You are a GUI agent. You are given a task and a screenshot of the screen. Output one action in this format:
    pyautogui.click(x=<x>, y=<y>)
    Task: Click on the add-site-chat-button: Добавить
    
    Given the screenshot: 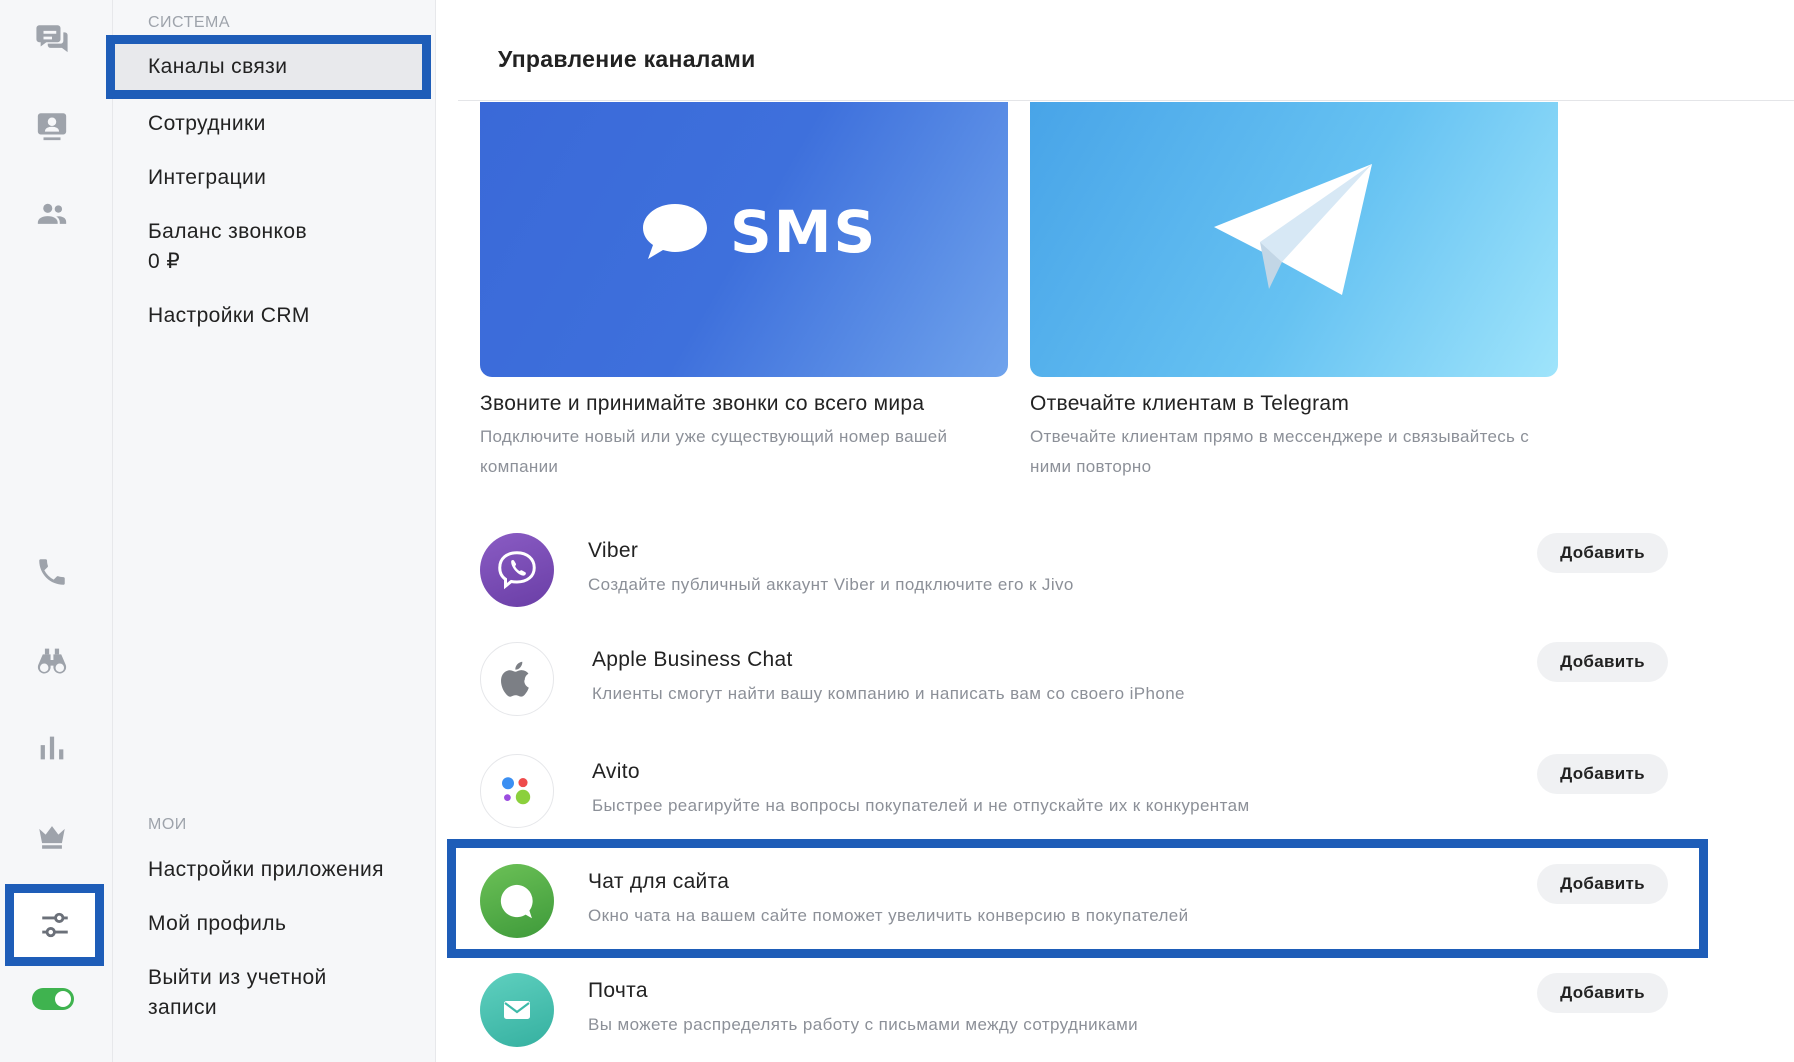 What is the action you would take?
    pyautogui.click(x=1602, y=884)
    